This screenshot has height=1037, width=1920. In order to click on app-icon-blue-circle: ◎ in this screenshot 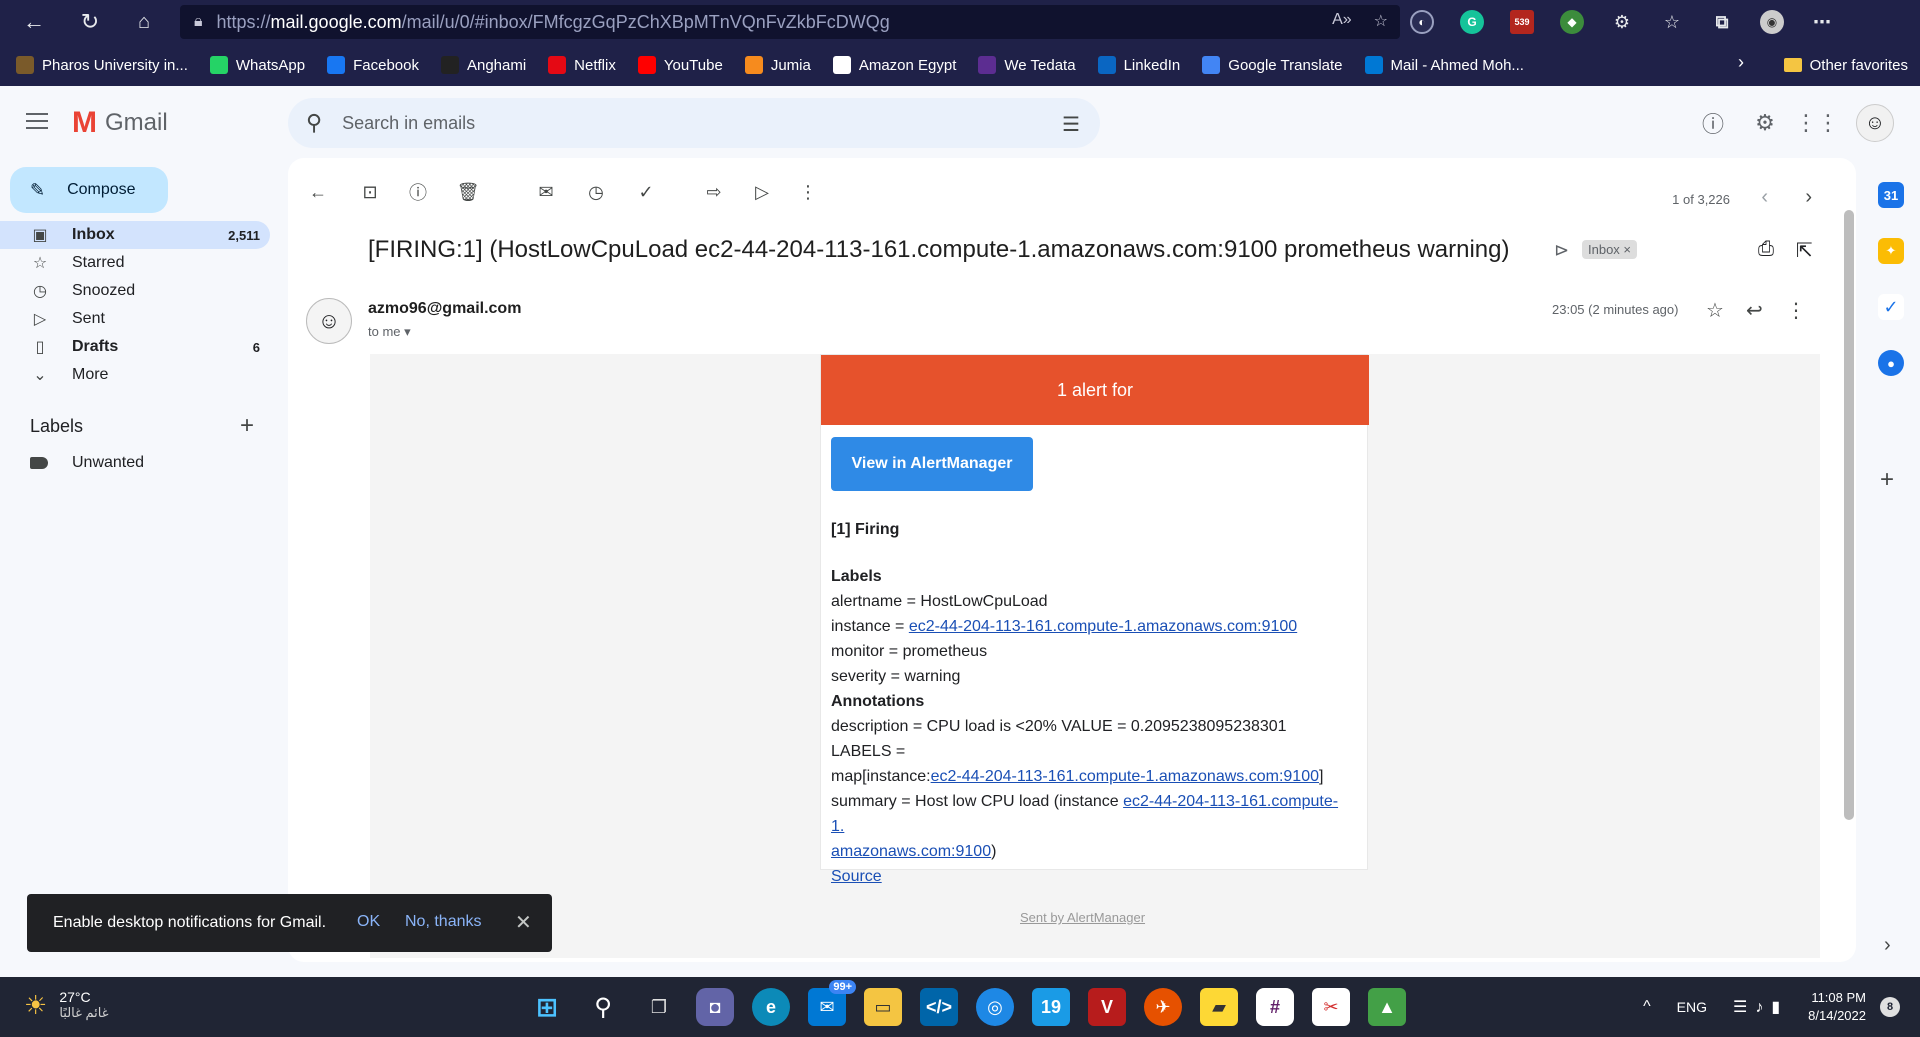, I will do `click(995, 1007)`.